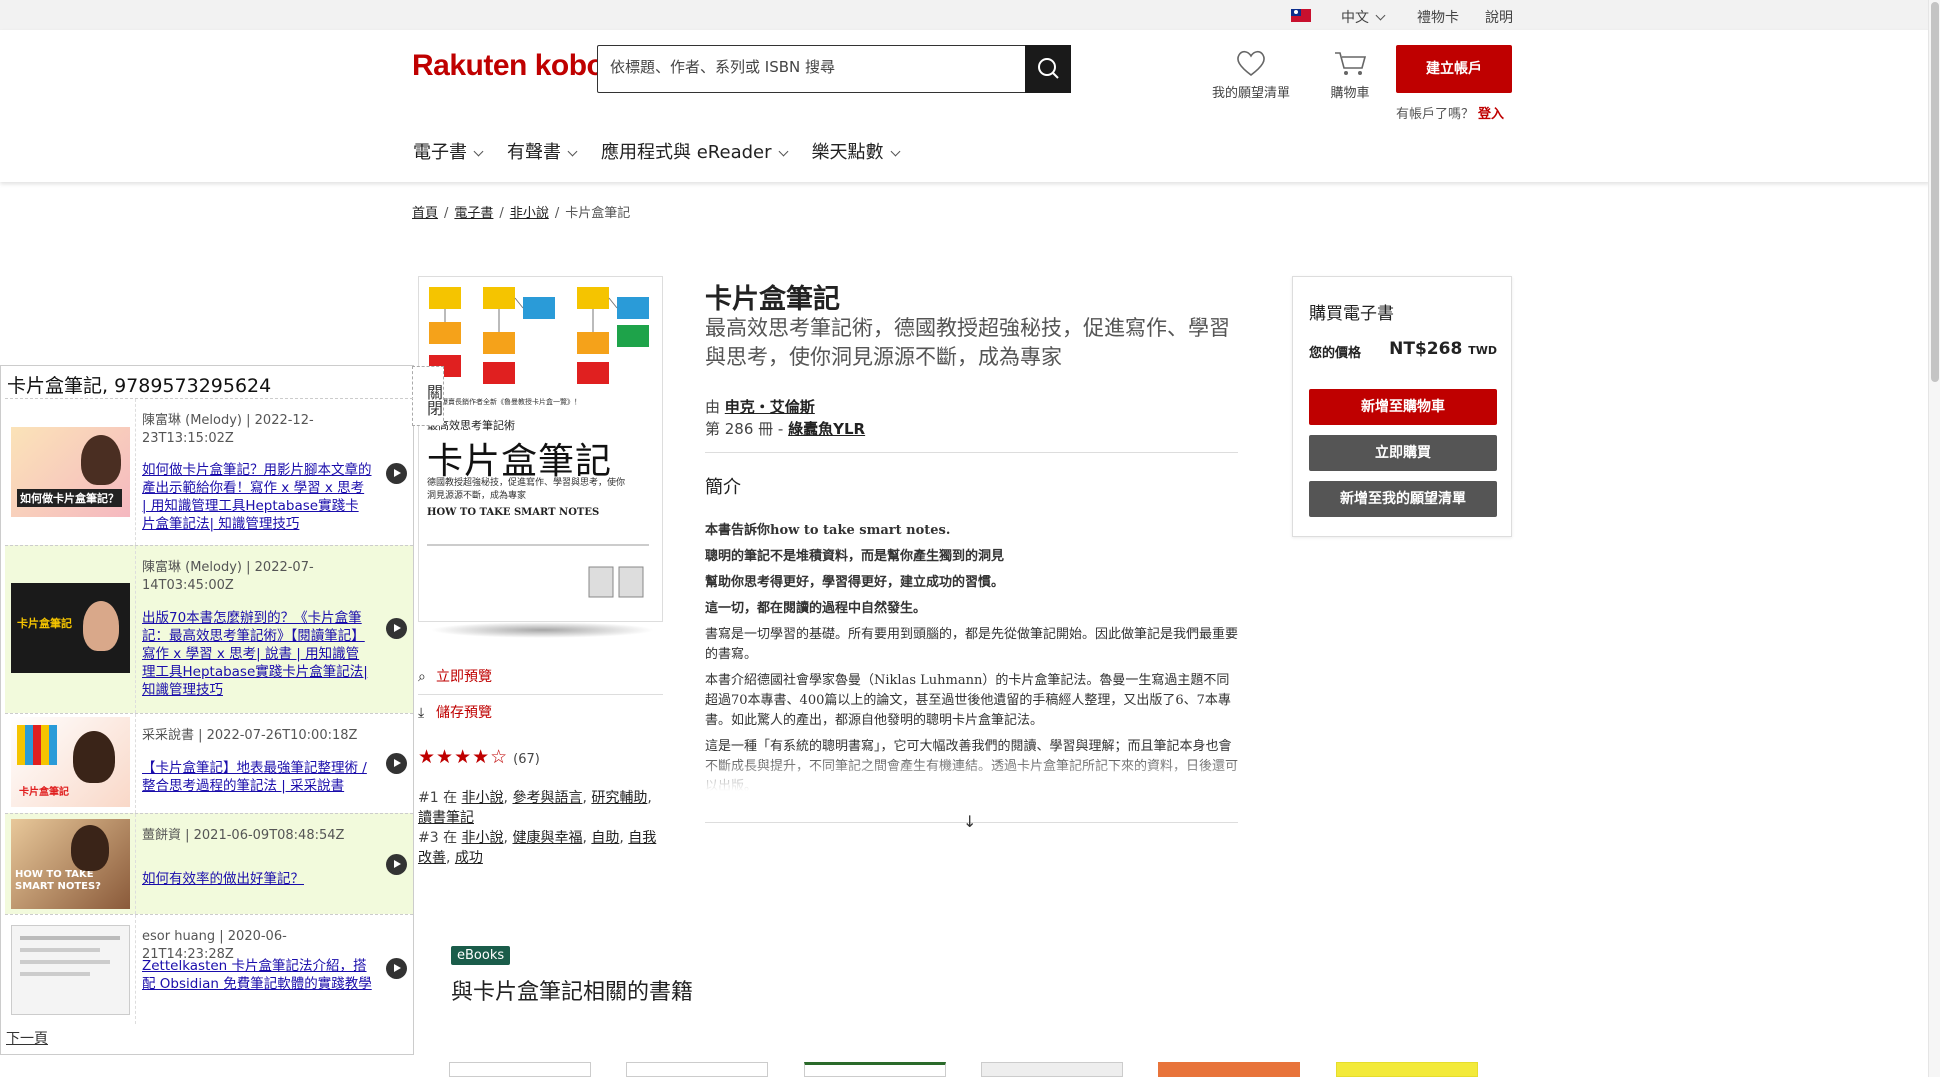  I want to click on nav-audiobooks: 有聲書, so click(542, 151).